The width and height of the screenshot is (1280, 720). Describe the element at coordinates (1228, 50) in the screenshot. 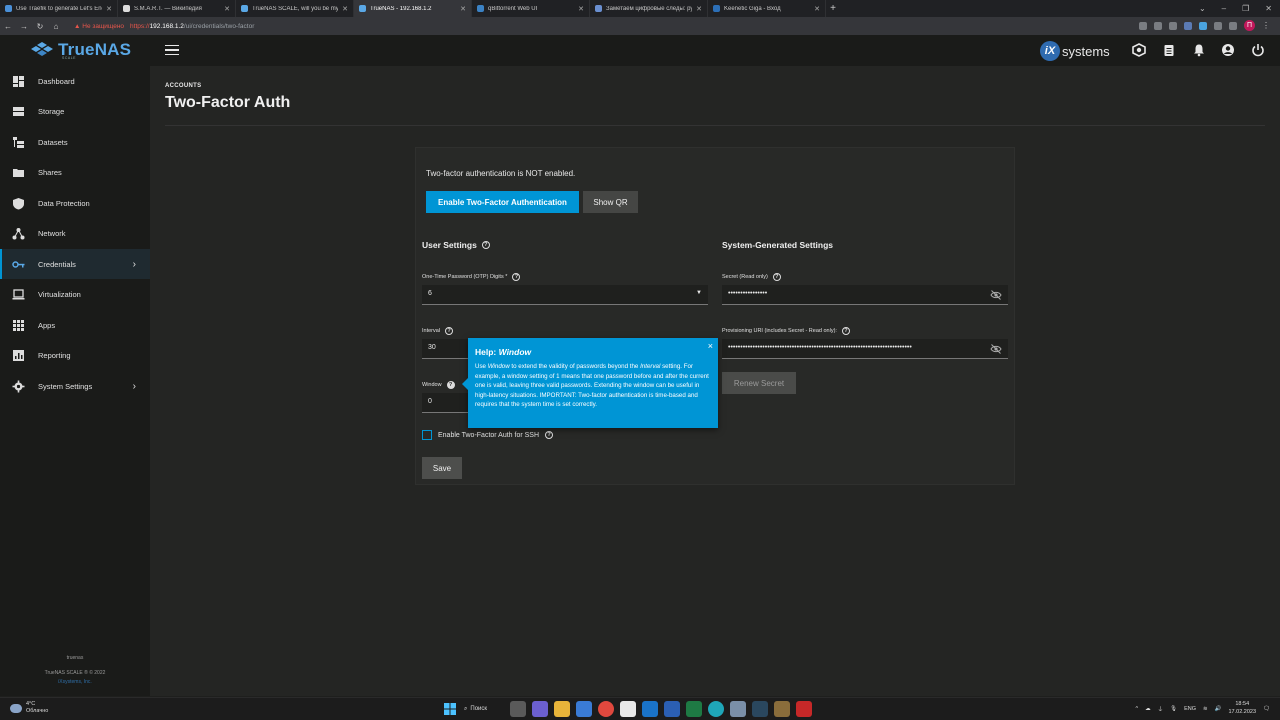

I see `account-circle-icon` at that location.